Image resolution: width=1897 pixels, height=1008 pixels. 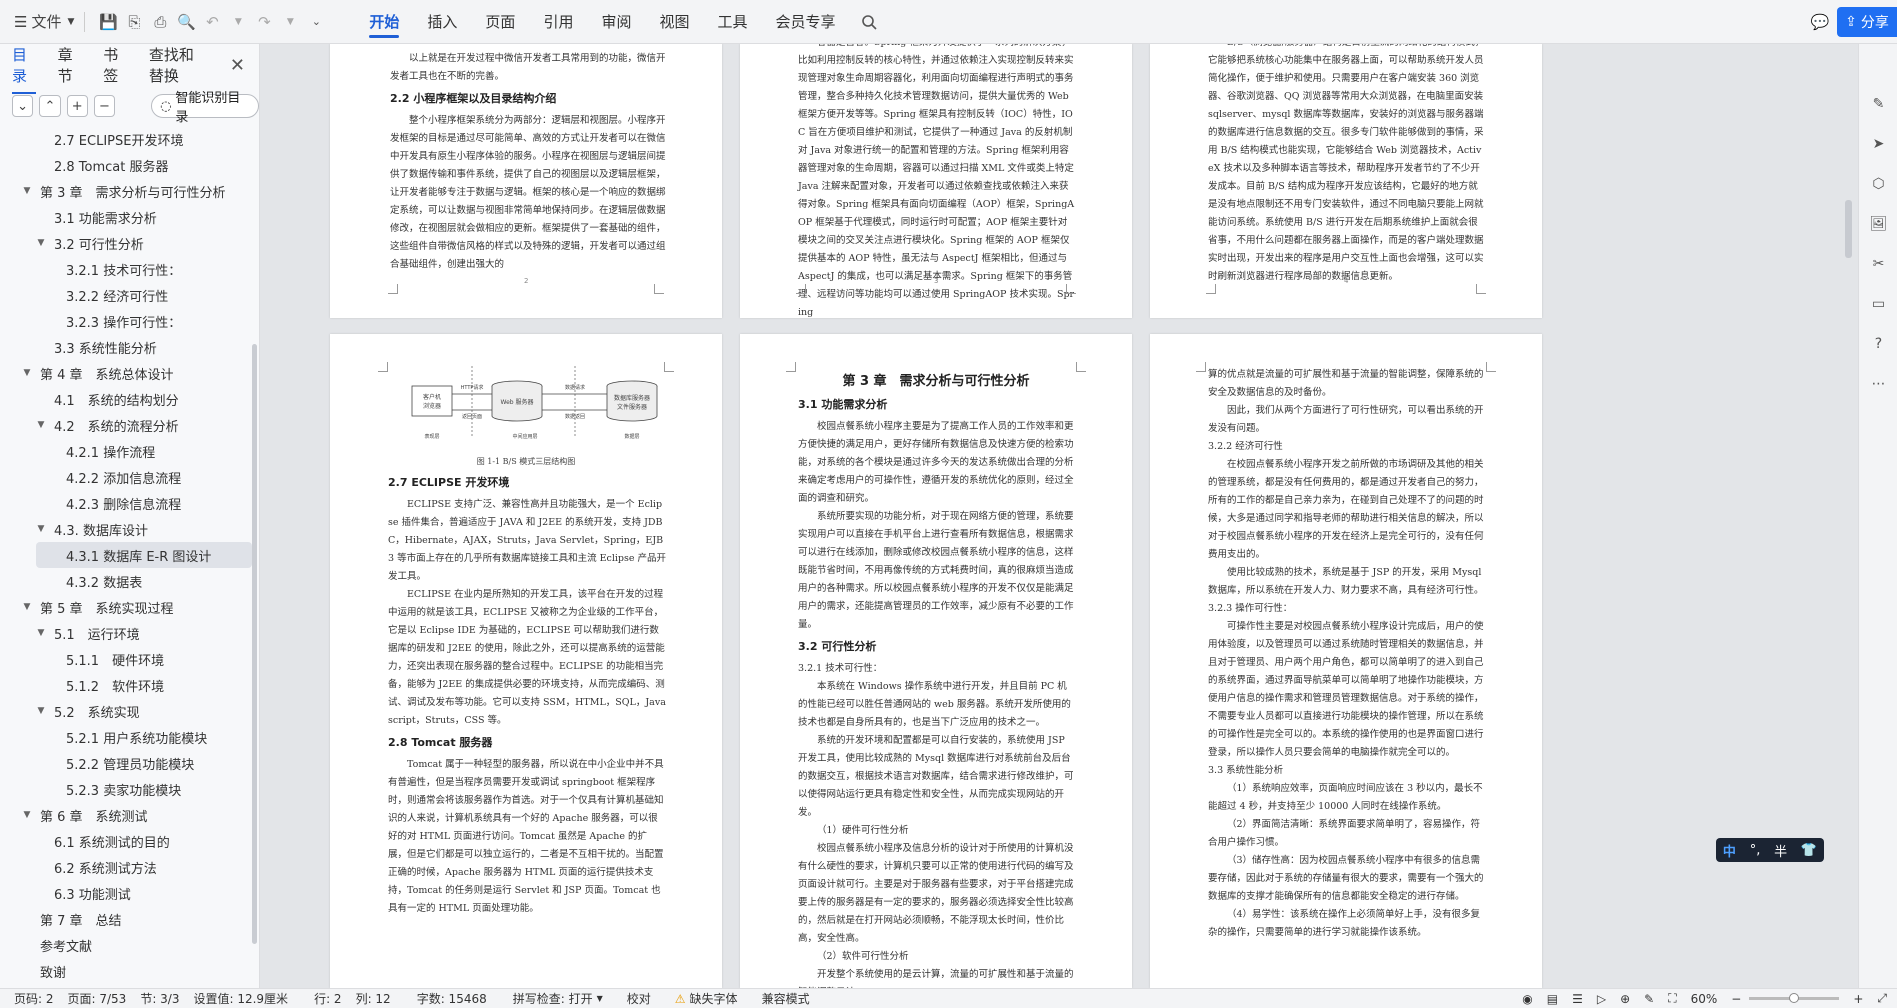 I want to click on redo-dropdown-icon: ▼, so click(x=290, y=22).